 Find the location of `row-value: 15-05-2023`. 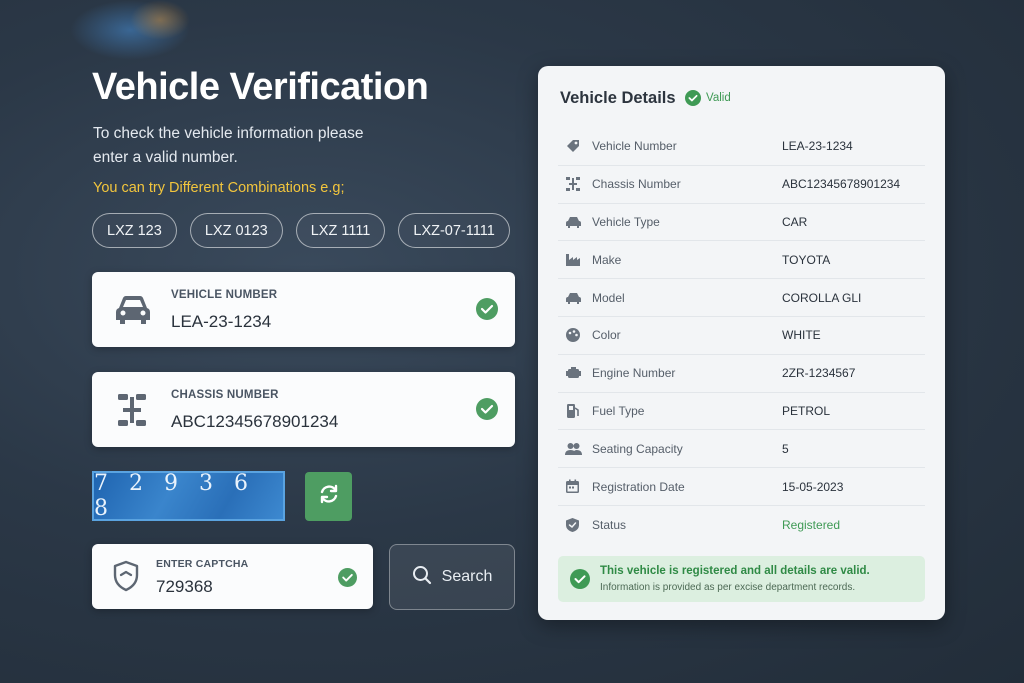

row-value: 15-05-2023 is located at coordinates (813, 486).